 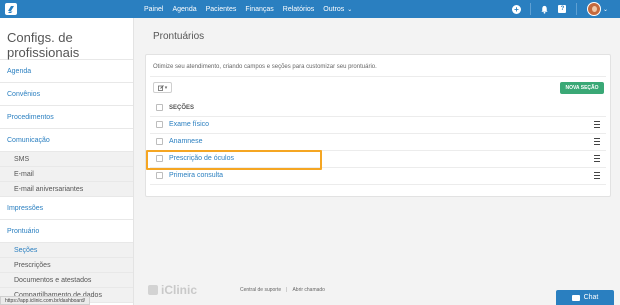 I want to click on nav-outros: Outros ⌄, so click(x=337, y=9).